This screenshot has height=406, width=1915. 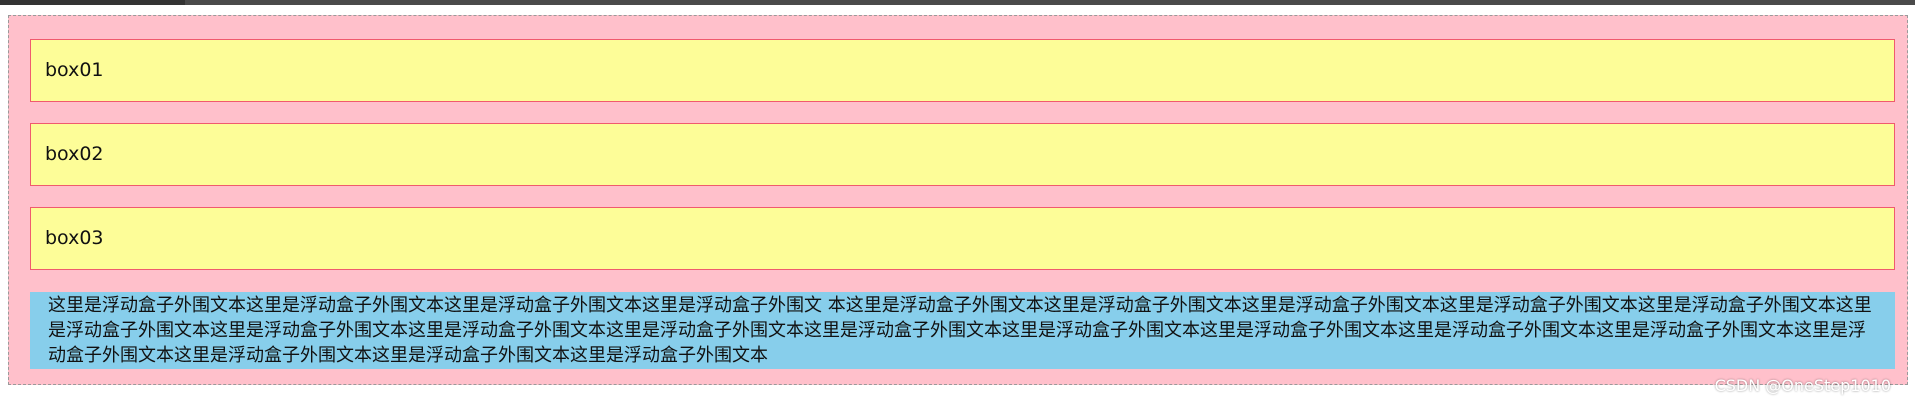 I want to click on csdn-watermark: CSDN @OneStep1010, so click(x=1802, y=385).